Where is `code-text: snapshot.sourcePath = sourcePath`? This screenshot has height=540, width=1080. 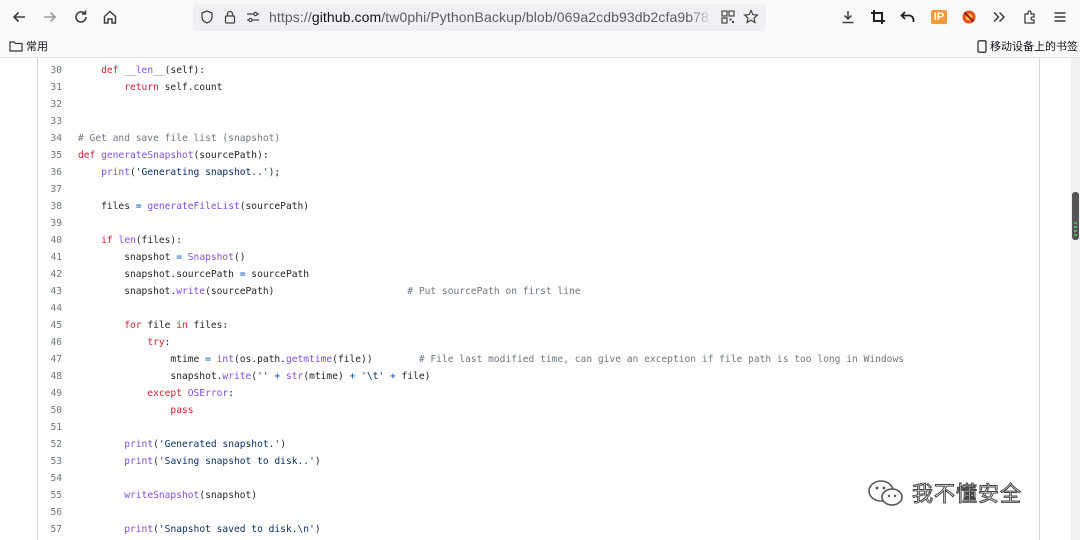 code-text: snapshot.sourcePath = sourcePath is located at coordinates (194, 274).